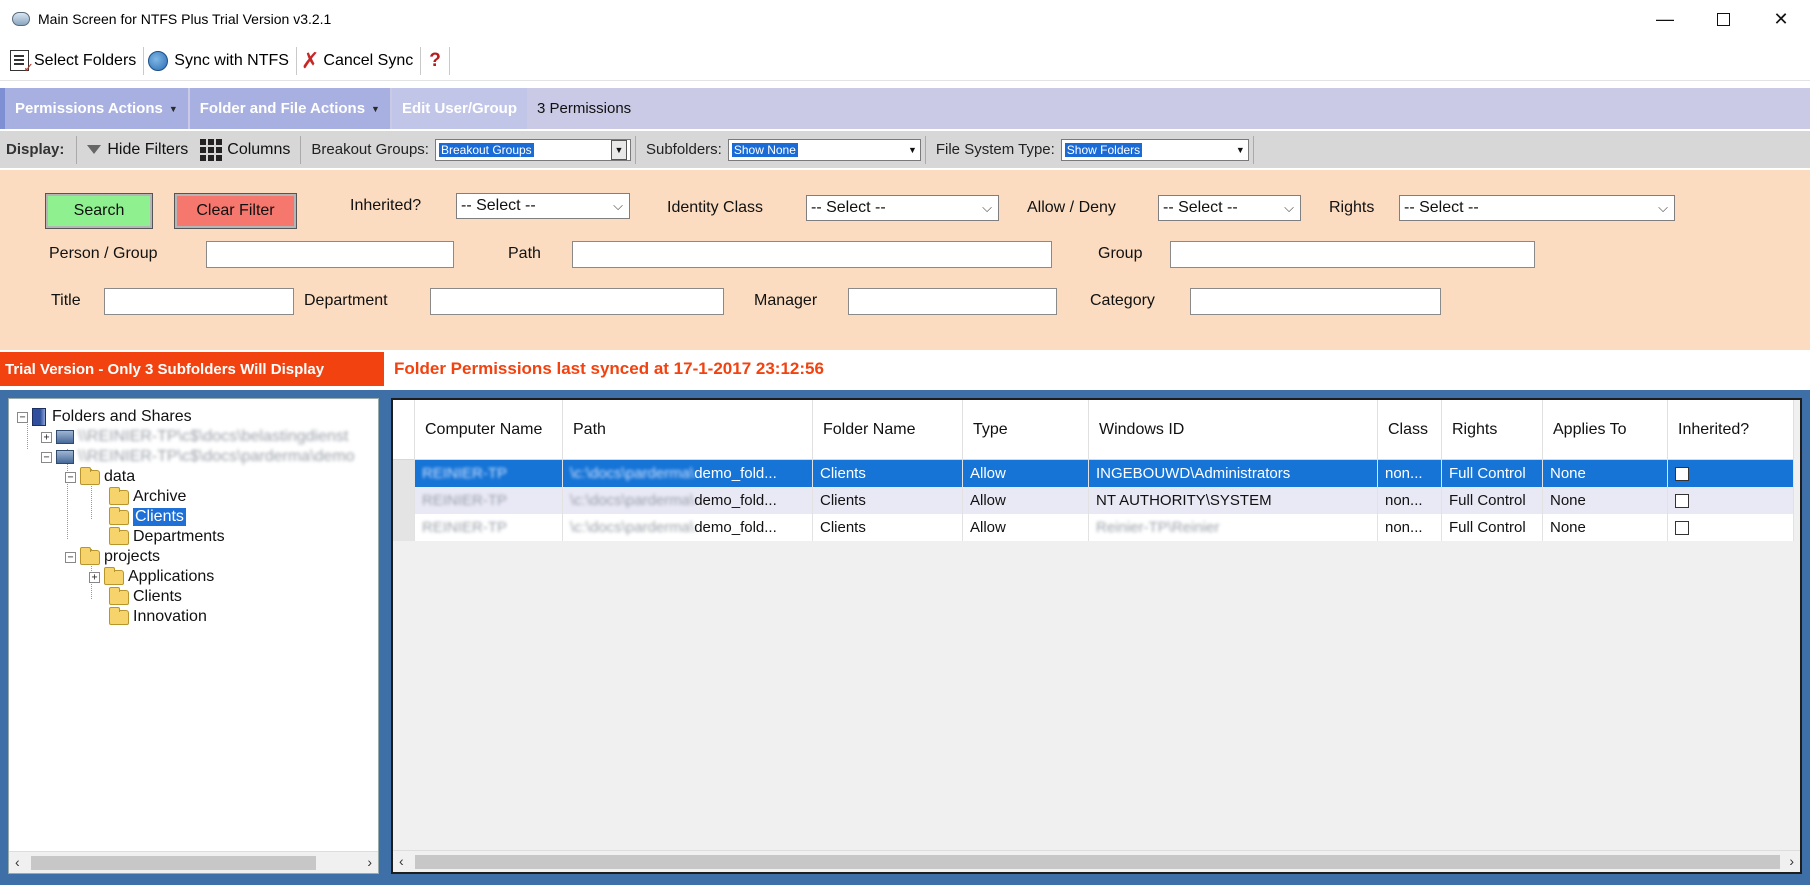 The width and height of the screenshot is (1810, 885). I want to click on group-input, so click(1352, 254).